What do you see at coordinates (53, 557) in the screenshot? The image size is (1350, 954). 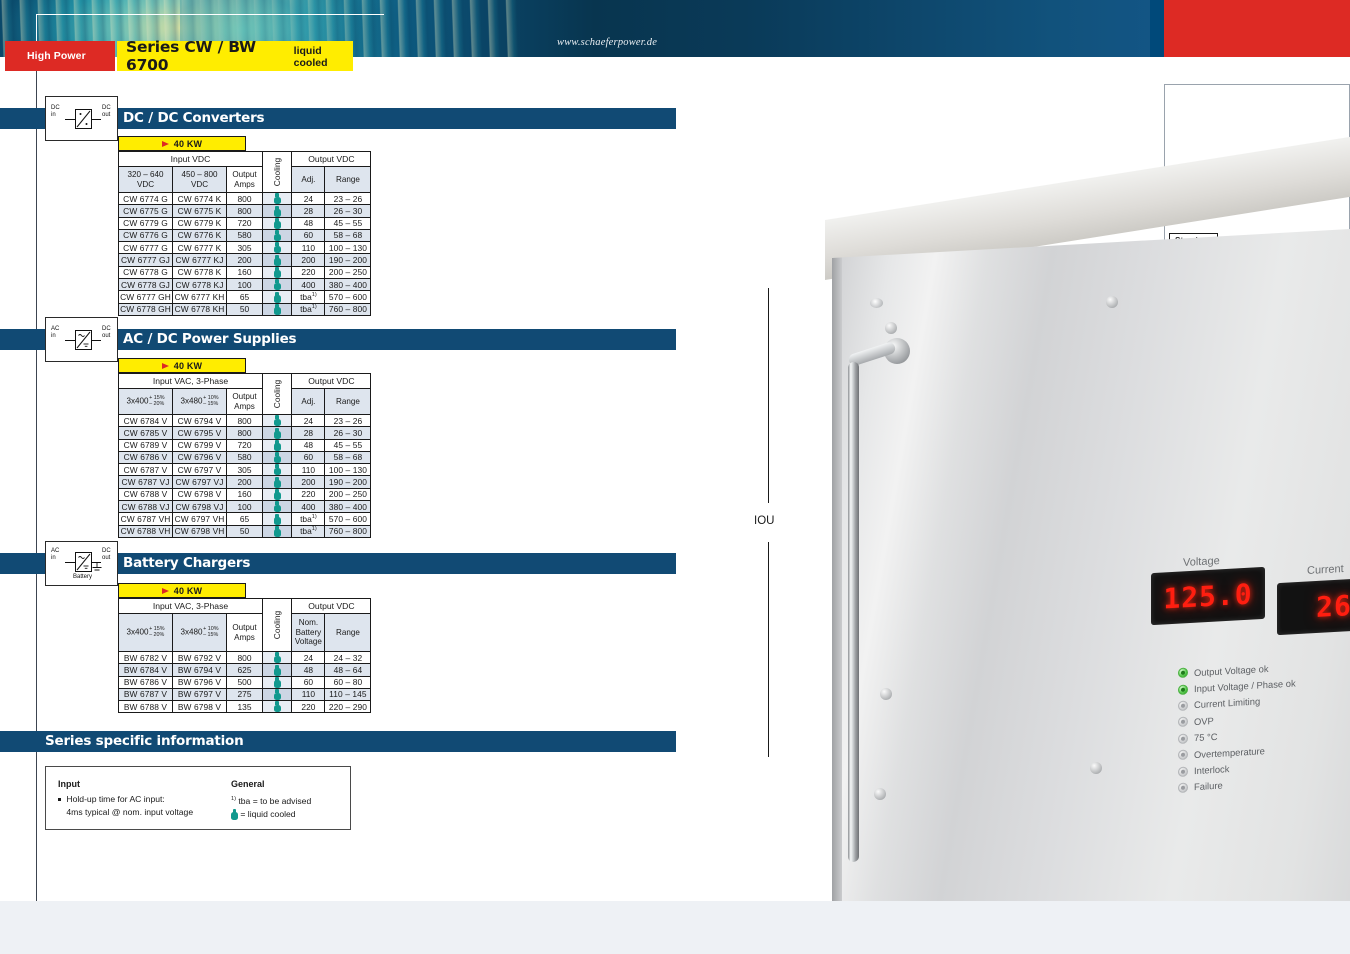 I see `icon-label-in-sub: in` at bounding box center [53, 557].